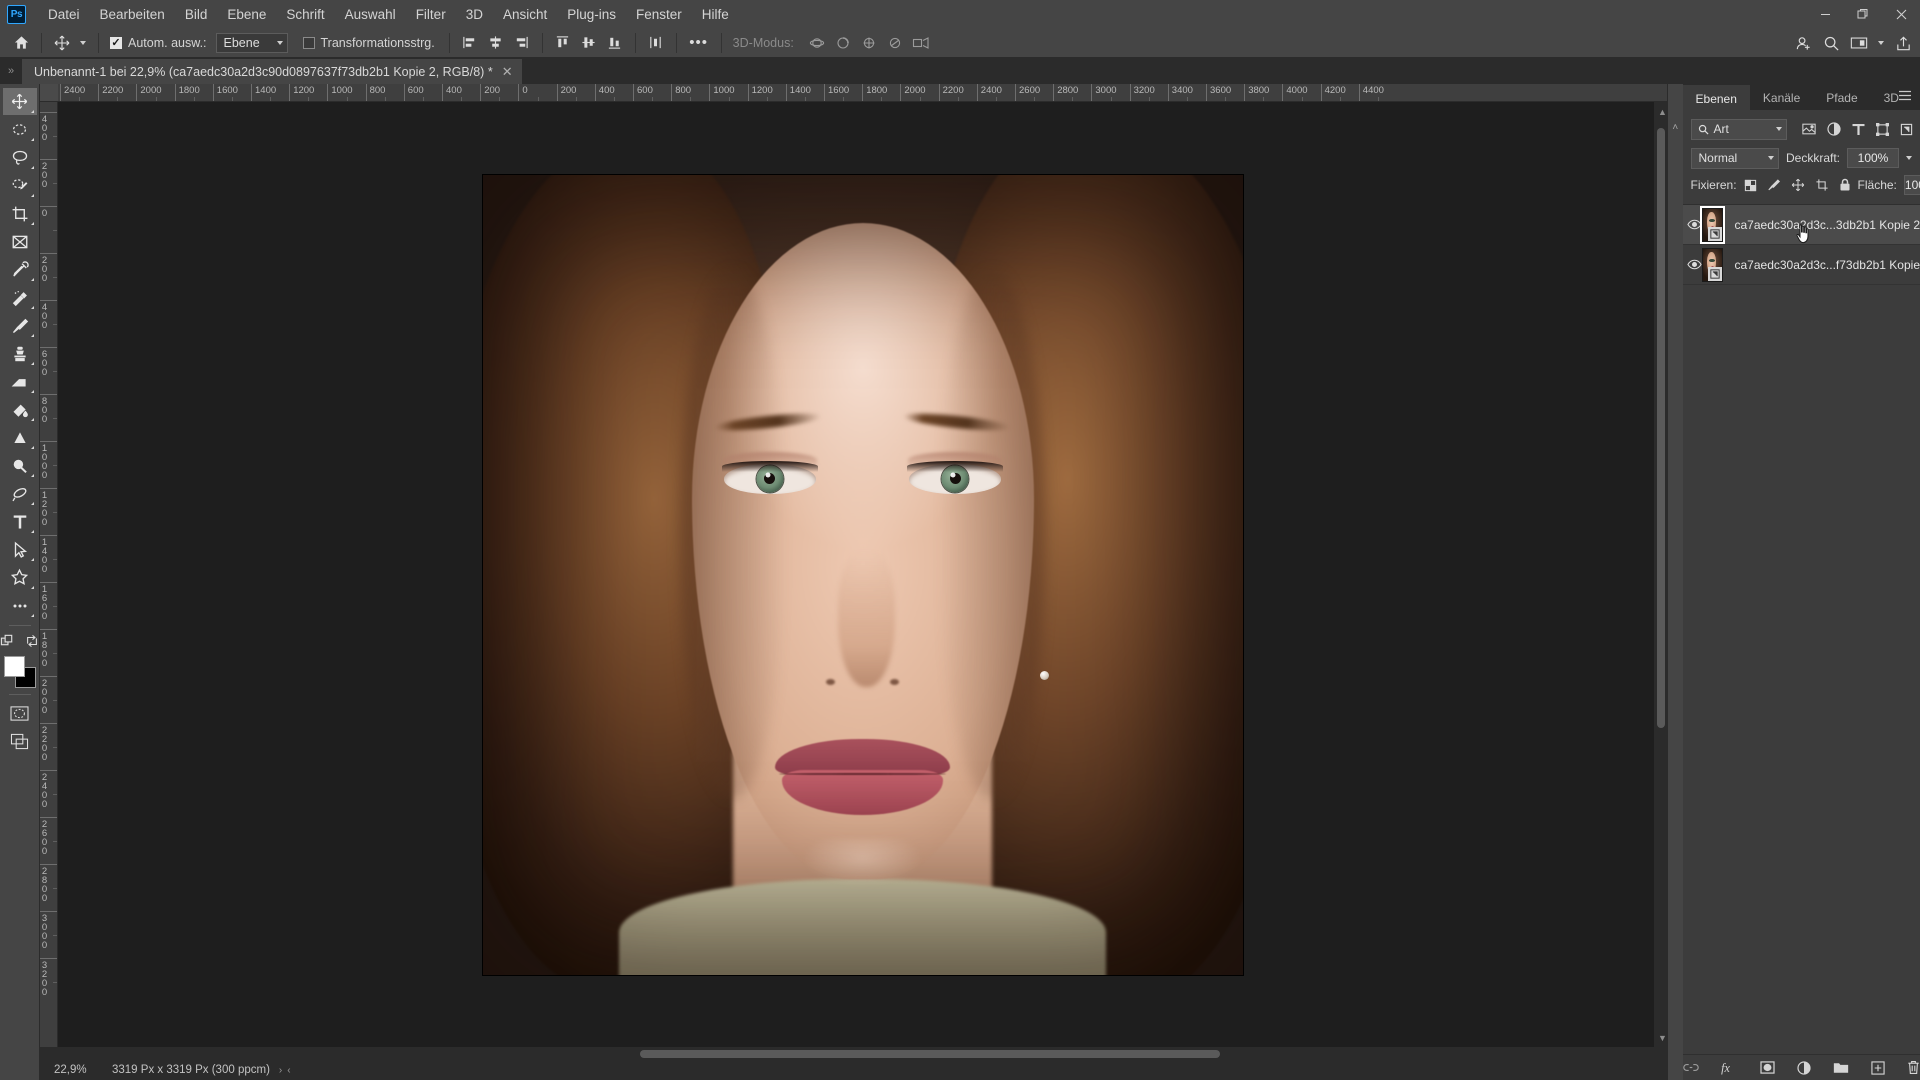  I want to click on tool-preset-chevron-icon, so click(83, 43).